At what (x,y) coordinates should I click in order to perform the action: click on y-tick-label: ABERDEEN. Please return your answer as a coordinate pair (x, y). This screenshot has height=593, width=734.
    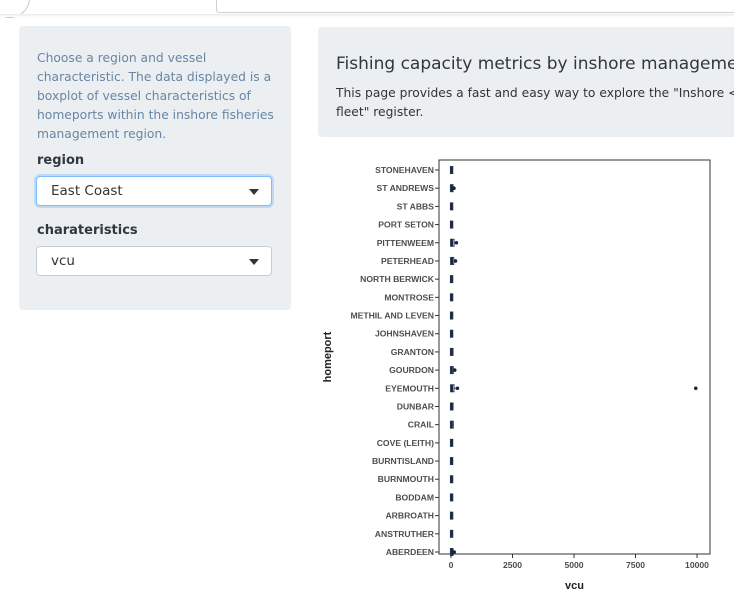
    Looking at the image, I should click on (410, 552).